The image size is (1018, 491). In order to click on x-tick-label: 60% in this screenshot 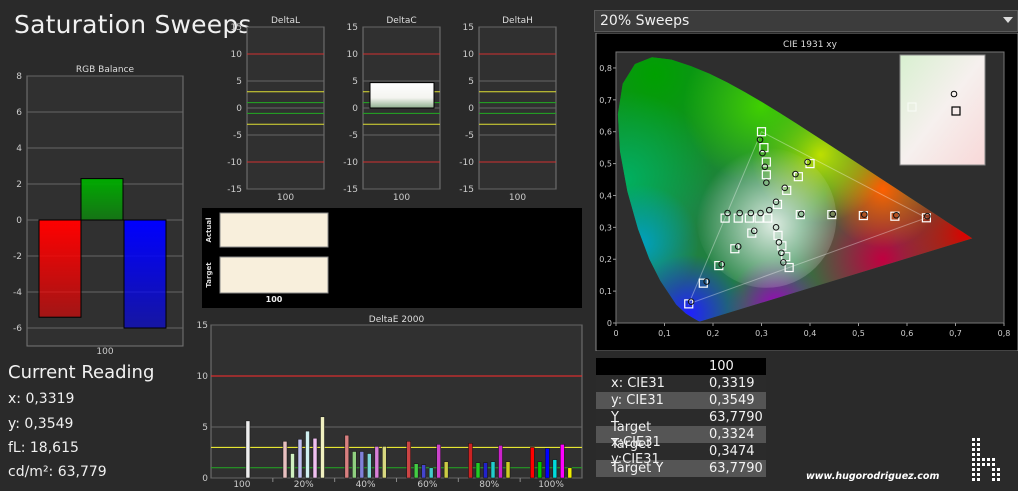, I will do `click(427, 485)`.